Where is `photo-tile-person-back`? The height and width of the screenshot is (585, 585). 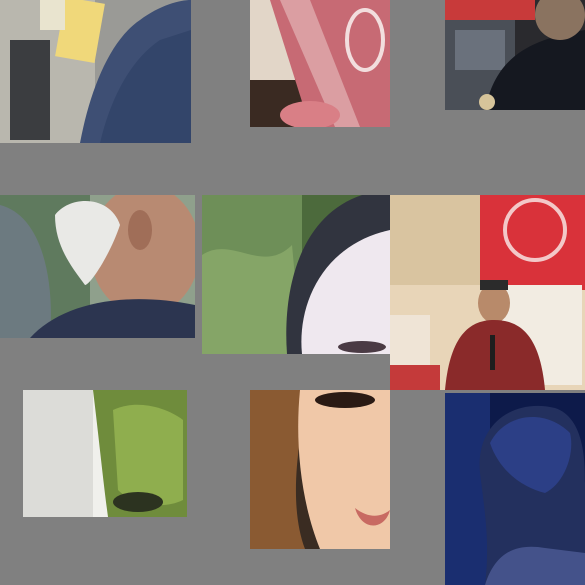
photo-tile-person-back is located at coordinates (95, 71).